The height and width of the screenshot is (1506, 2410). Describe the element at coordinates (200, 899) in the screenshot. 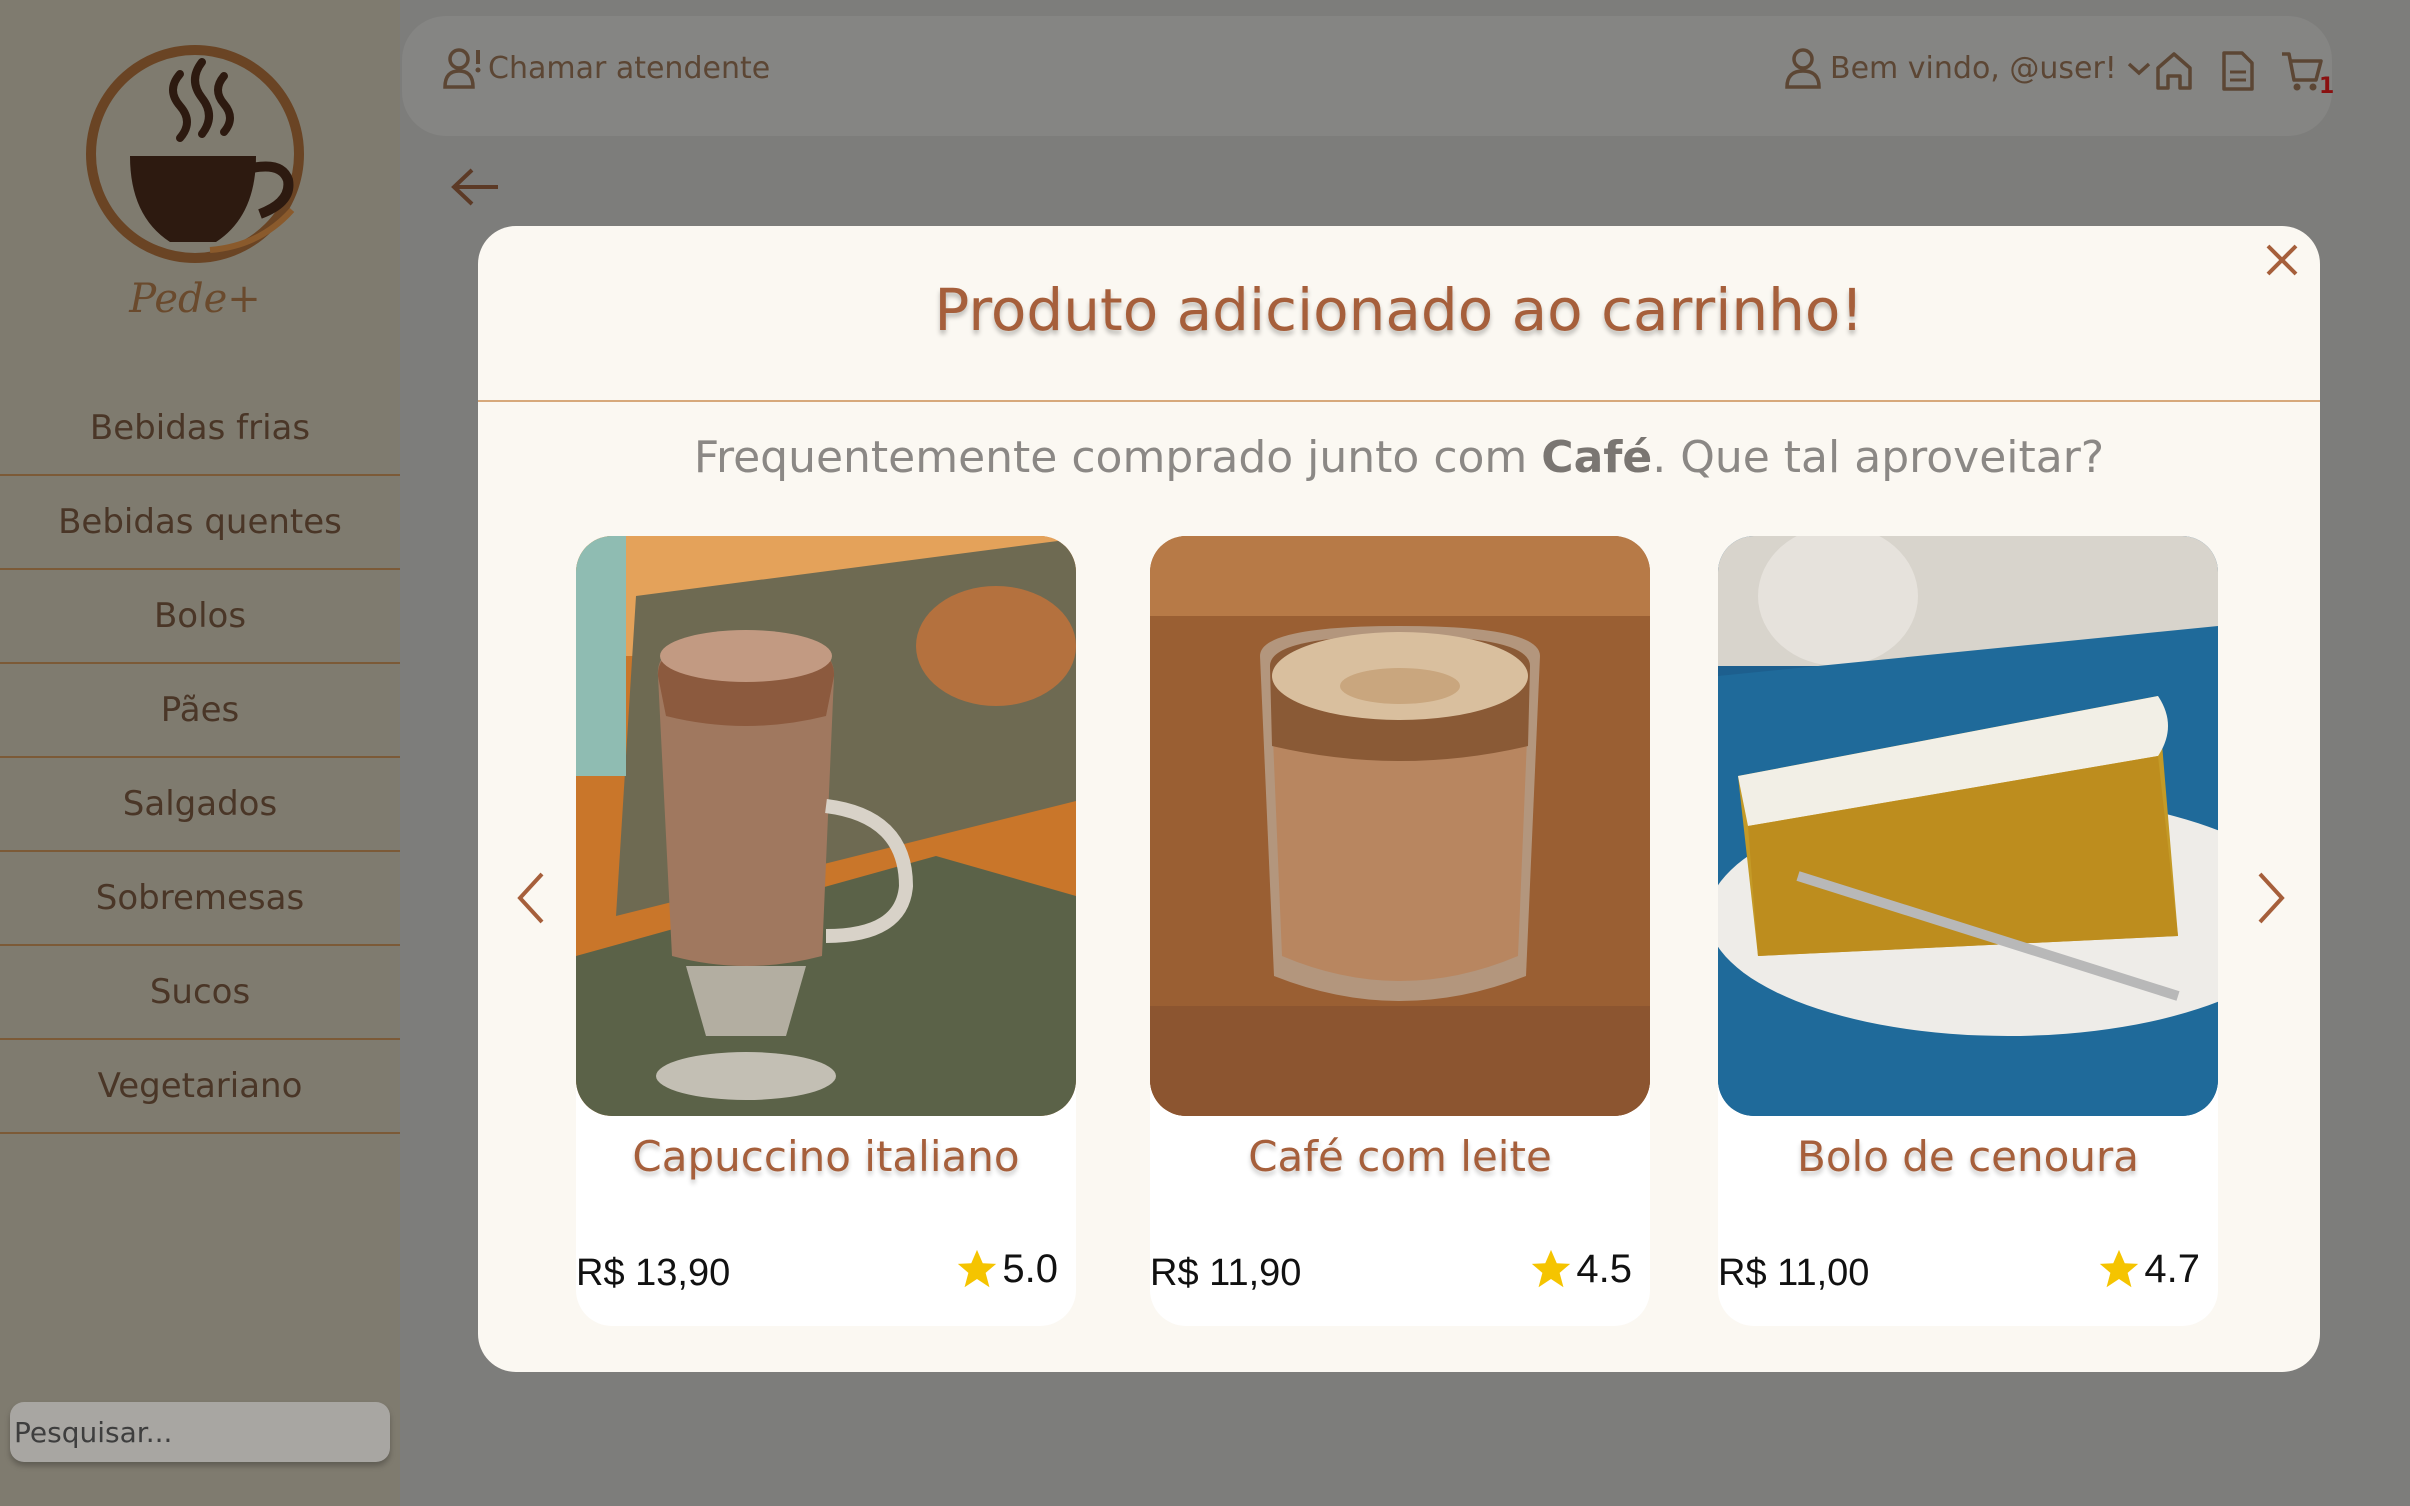

I see `sidebar-item-sobremesas: Sobremesas` at that location.